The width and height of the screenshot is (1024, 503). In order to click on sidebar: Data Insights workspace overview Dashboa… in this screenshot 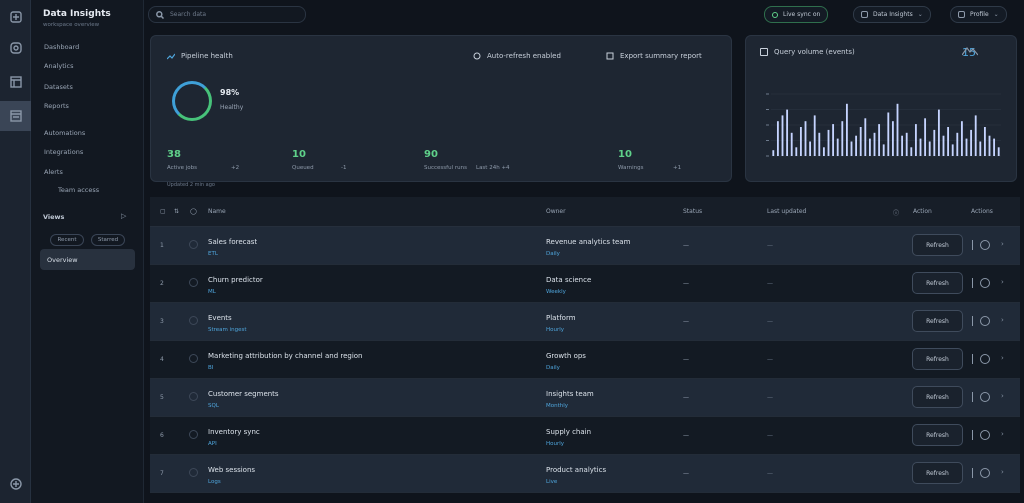, I will do `click(87, 251)`.